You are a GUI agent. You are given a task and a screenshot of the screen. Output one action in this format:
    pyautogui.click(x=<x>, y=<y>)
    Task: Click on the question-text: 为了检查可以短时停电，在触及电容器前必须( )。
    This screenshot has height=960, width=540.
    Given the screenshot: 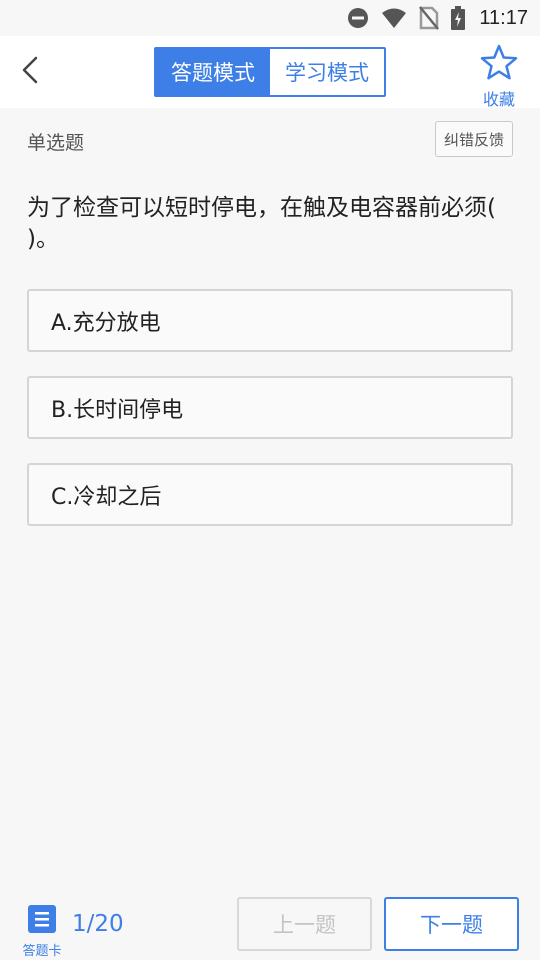 What is the action you would take?
    pyautogui.click(x=261, y=223)
    